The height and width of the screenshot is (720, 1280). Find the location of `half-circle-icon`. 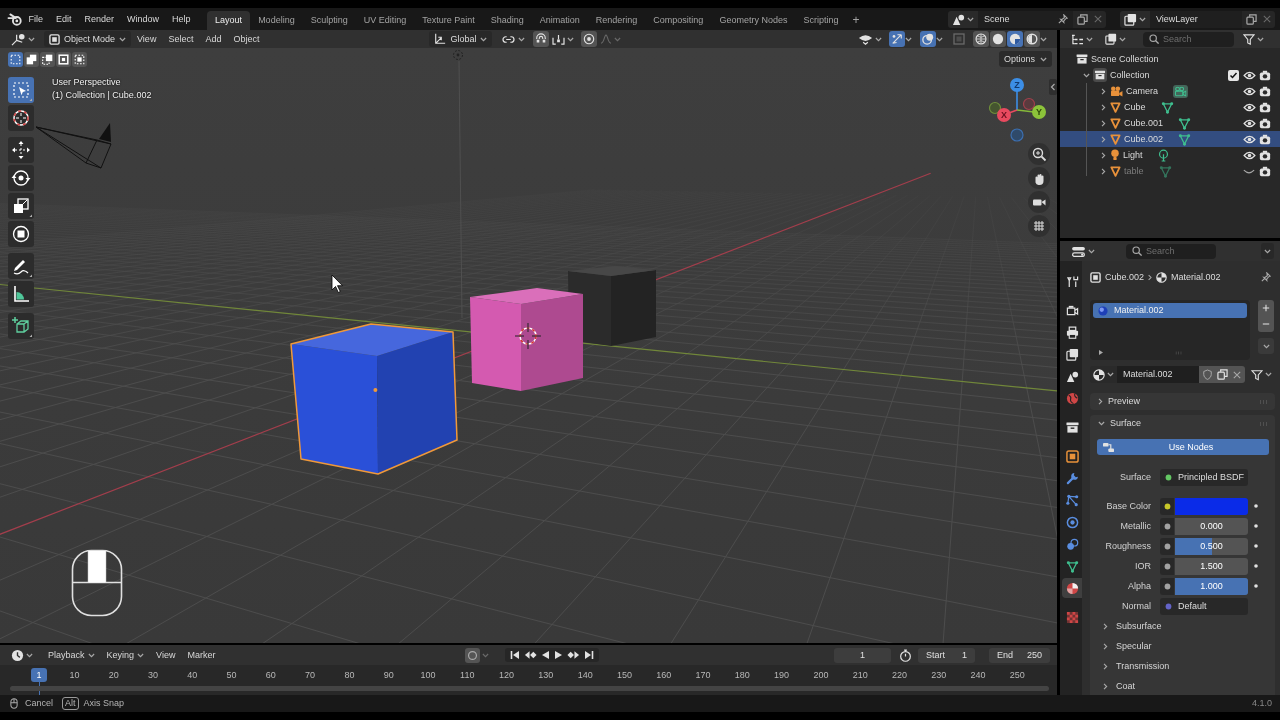

half-circle-icon is located at coordinates (1032, 39).